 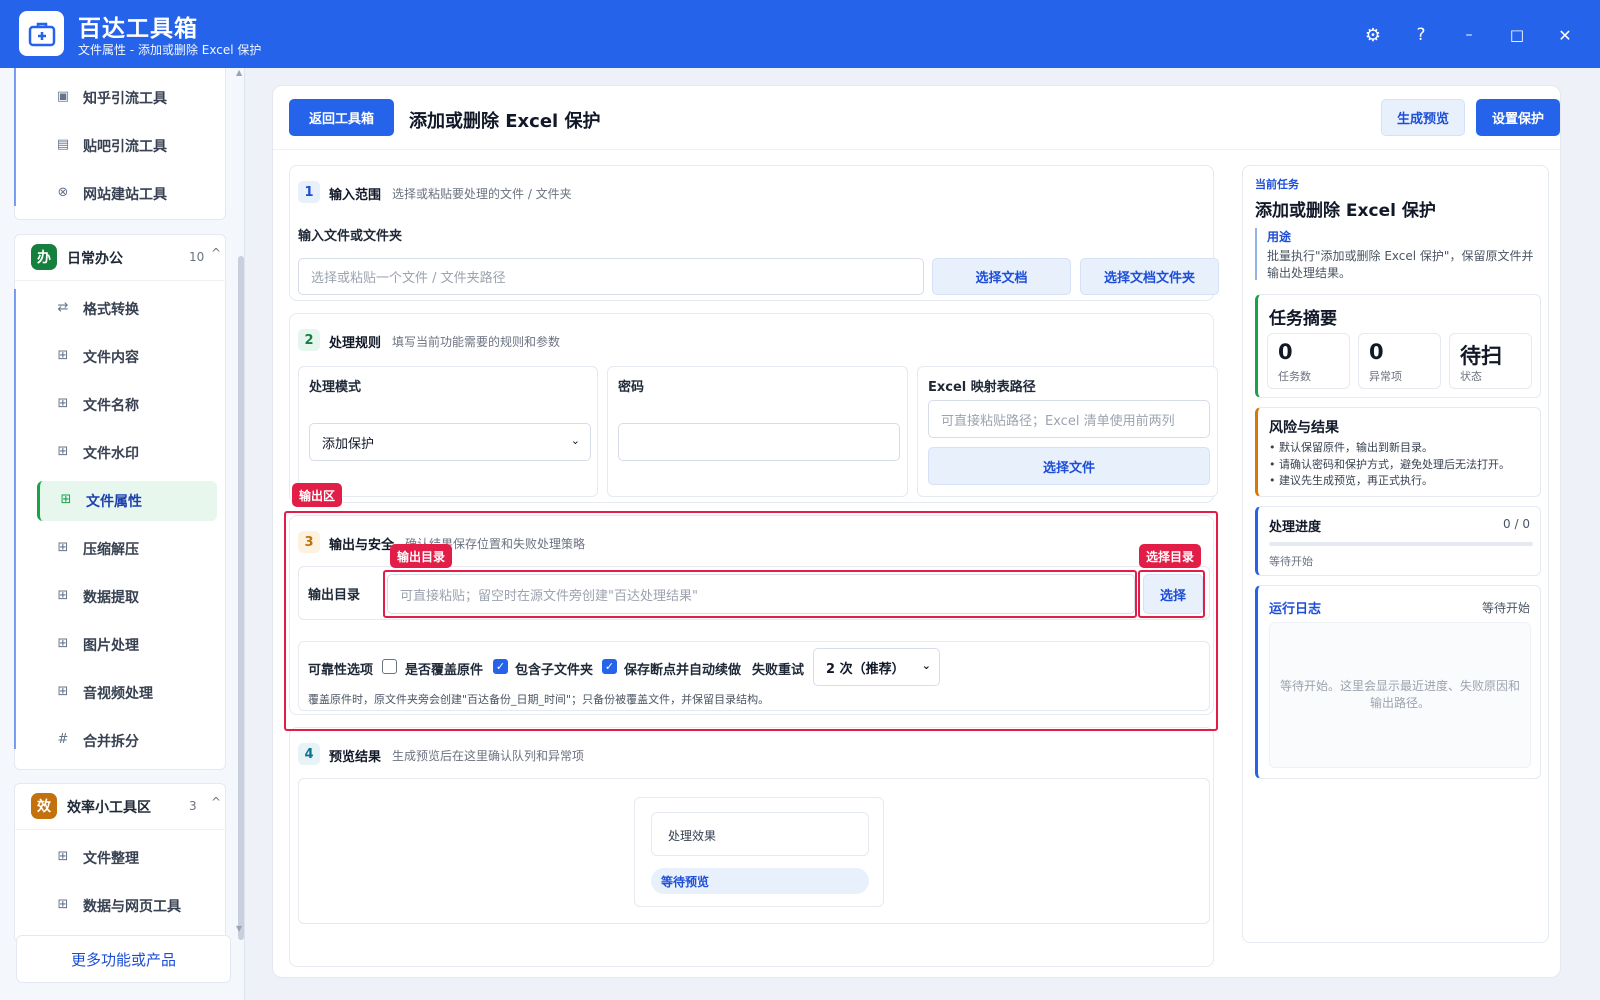 I want to click on sidebar-item-image: ⊞ 图片处理, so click(x=127, y=645).